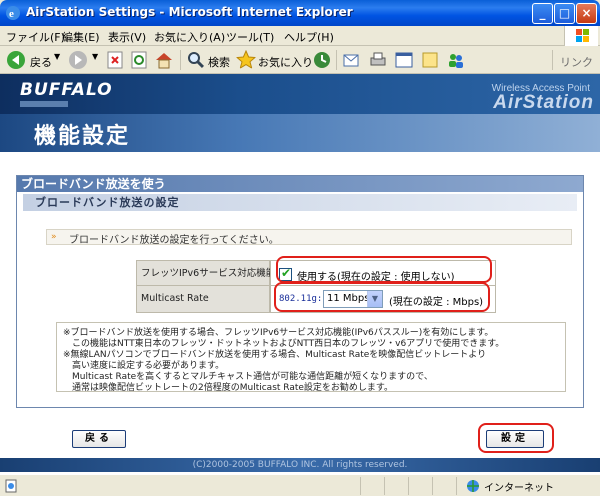  I want to click on close-button: ×, so click(586, 13).